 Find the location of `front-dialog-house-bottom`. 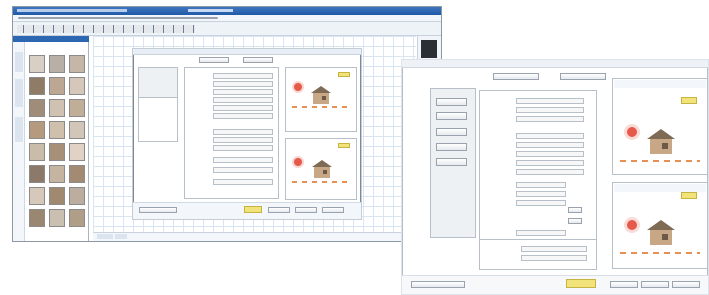

front-dialog-house-bottom is located at coordinates (661, 233).